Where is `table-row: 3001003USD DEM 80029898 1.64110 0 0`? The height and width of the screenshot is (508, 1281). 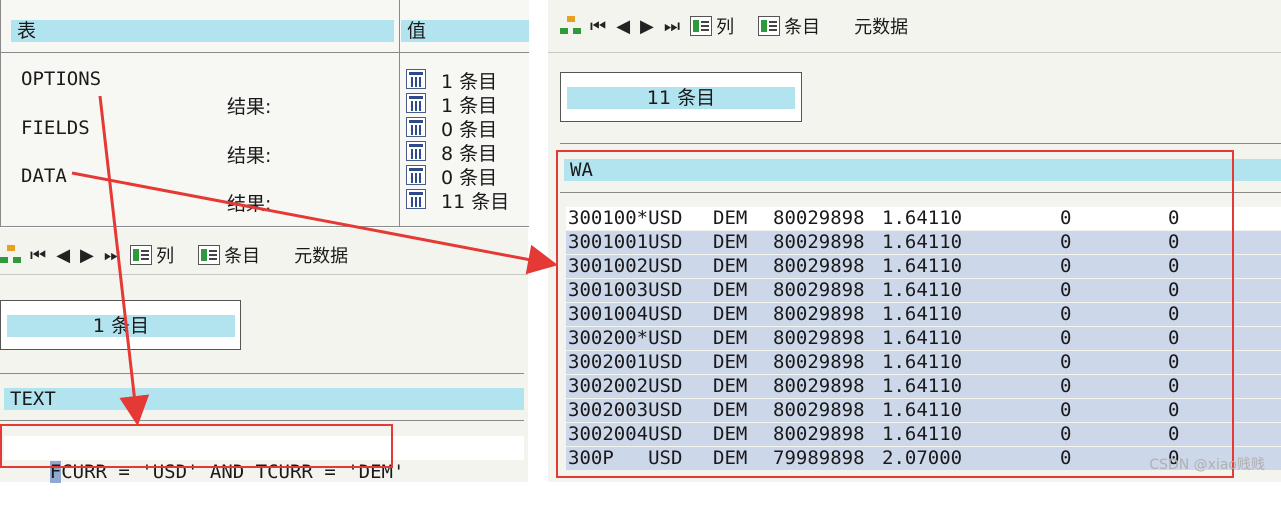 table-row: 3001003USD DEM 80029898 1.64110 0 0 is located at coordinates (923, 290).